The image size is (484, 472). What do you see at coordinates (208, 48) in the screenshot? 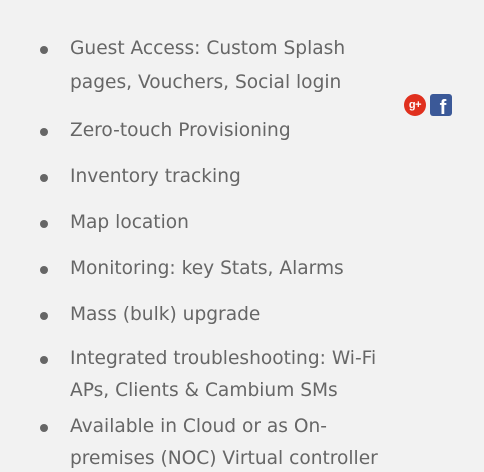
I see `feature-text: Guest Access: Custom Splash` at bounding box center [208, 48].